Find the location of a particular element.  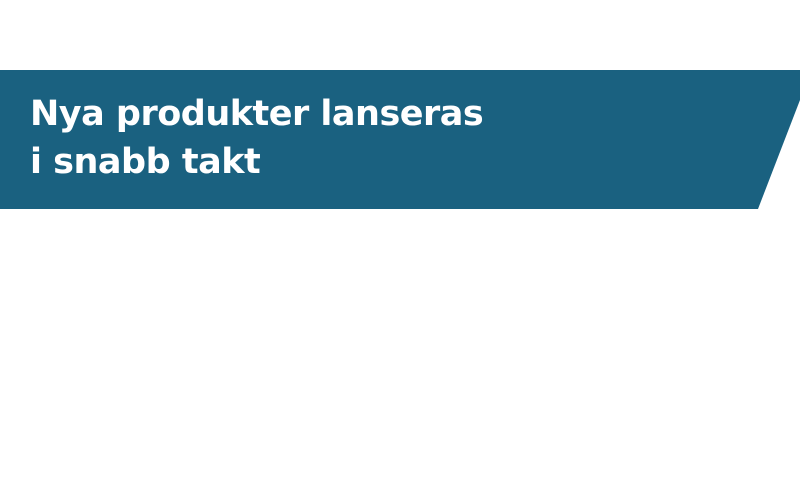

headline-line-2: i snabb takt is located at coordinates (145, 162).